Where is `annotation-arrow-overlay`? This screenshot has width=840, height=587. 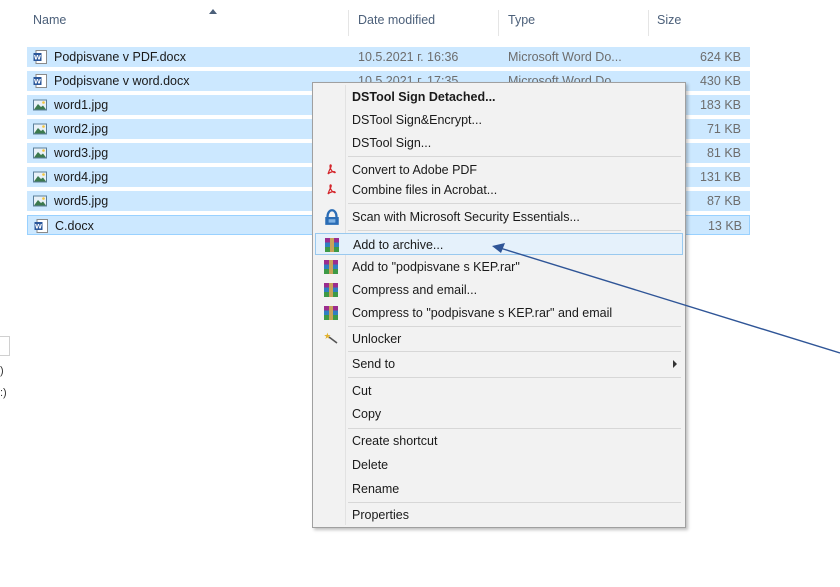
annotation-arrow-overlay is located at coordinates (666, 298).